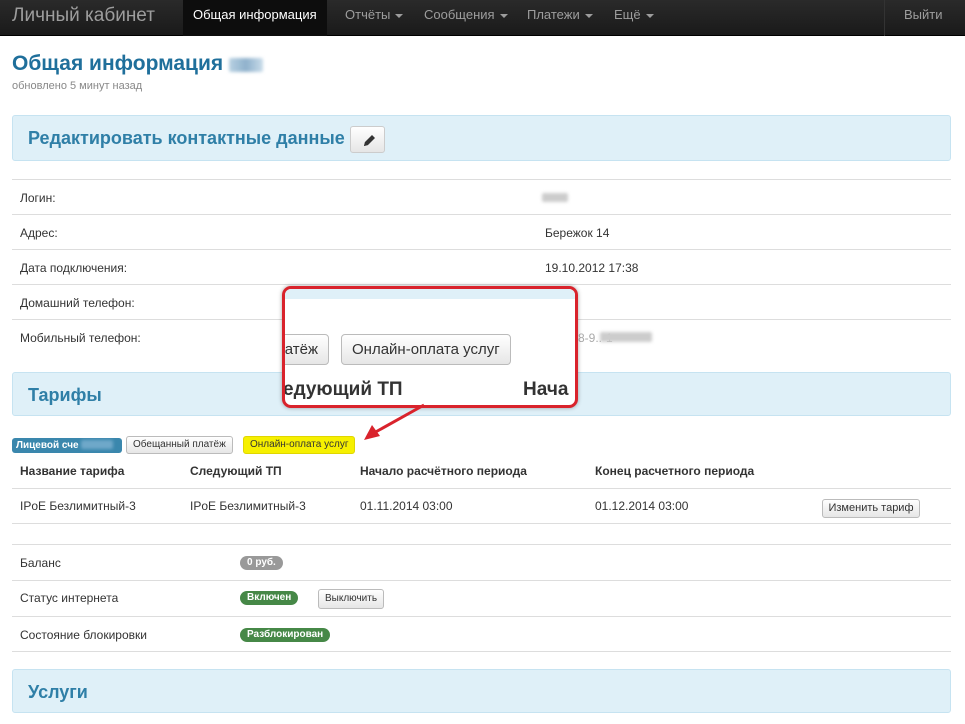 Image resolution: width=965 pixels, height=724 pixels. Describe the element at coordinates (255, 14) in the screenshot. I see `nav-general-info-label: Общая информация` at that location.